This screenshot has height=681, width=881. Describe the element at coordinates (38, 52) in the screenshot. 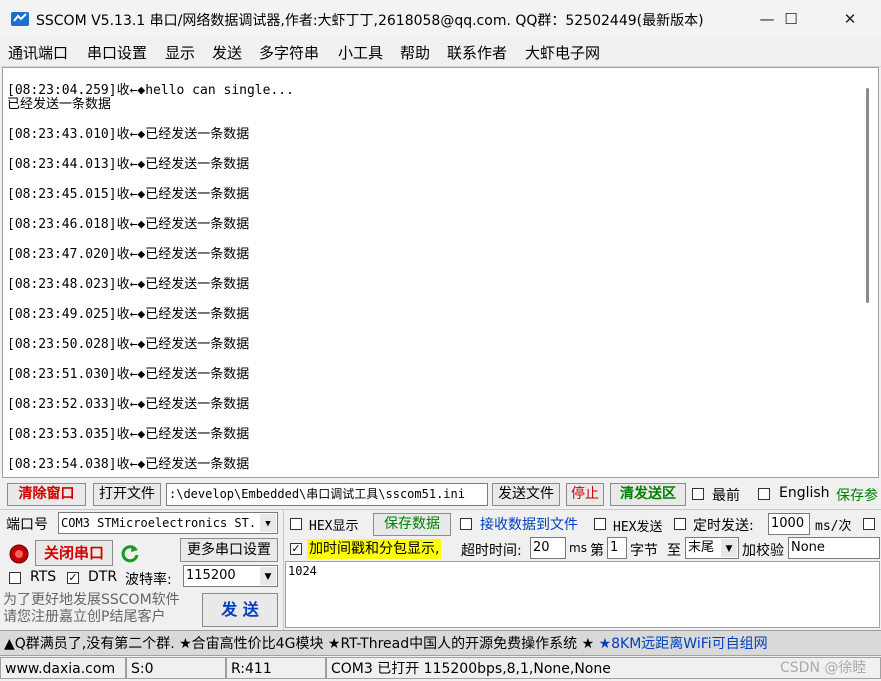

I see `menu-comm-port: 通讯端口` at that location.